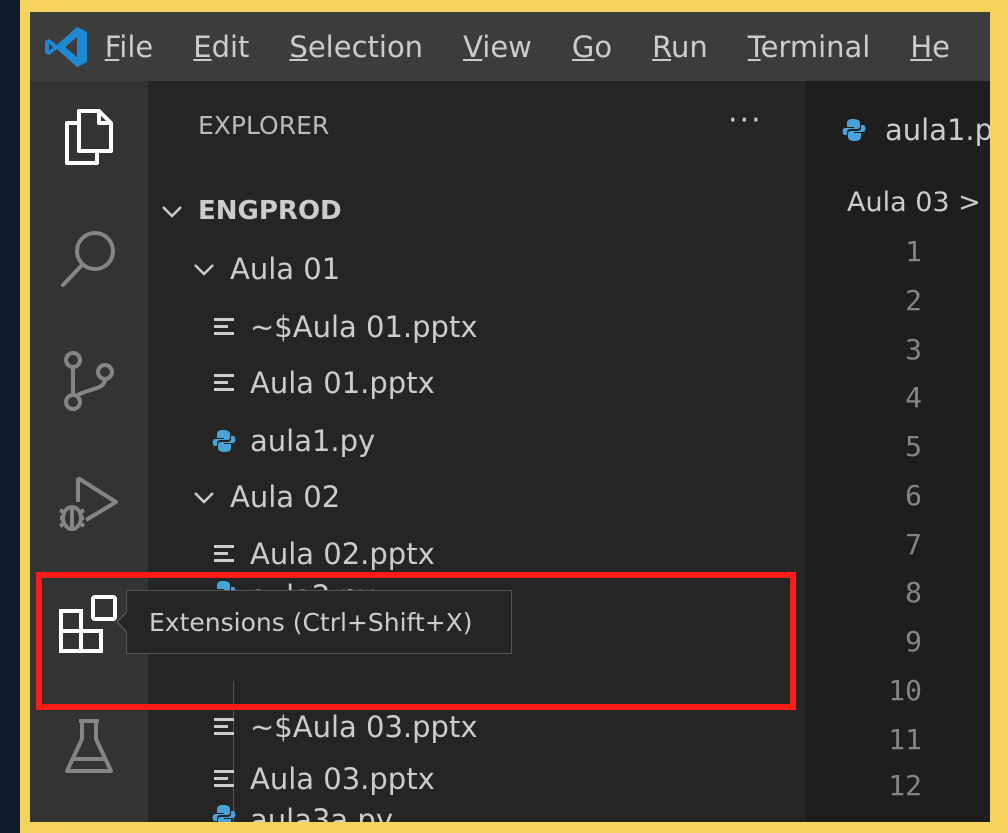 This screenshot has width=1008, height=833. What do you see at coordinates (89, 137) in the screenshot?
I see `explorer-icon` at bounding box center [89, 137].